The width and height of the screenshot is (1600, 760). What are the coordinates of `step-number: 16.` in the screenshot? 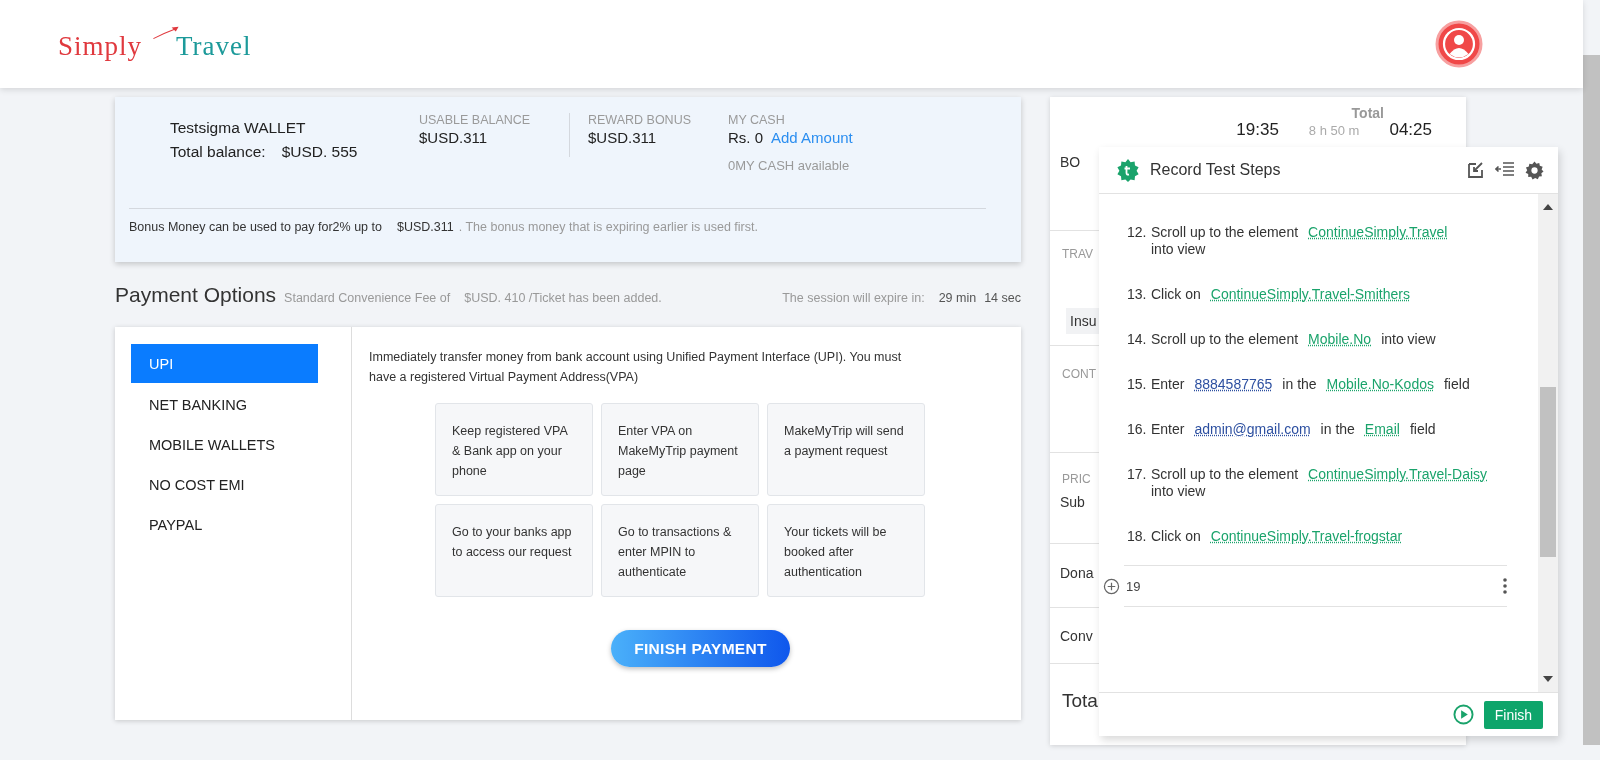 It's located at (1137, 429).